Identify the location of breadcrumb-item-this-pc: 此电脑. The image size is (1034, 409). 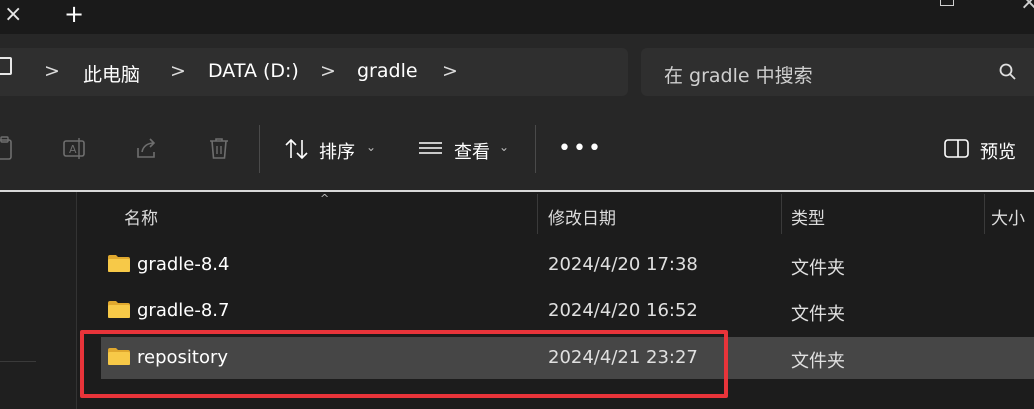
(111, 73).